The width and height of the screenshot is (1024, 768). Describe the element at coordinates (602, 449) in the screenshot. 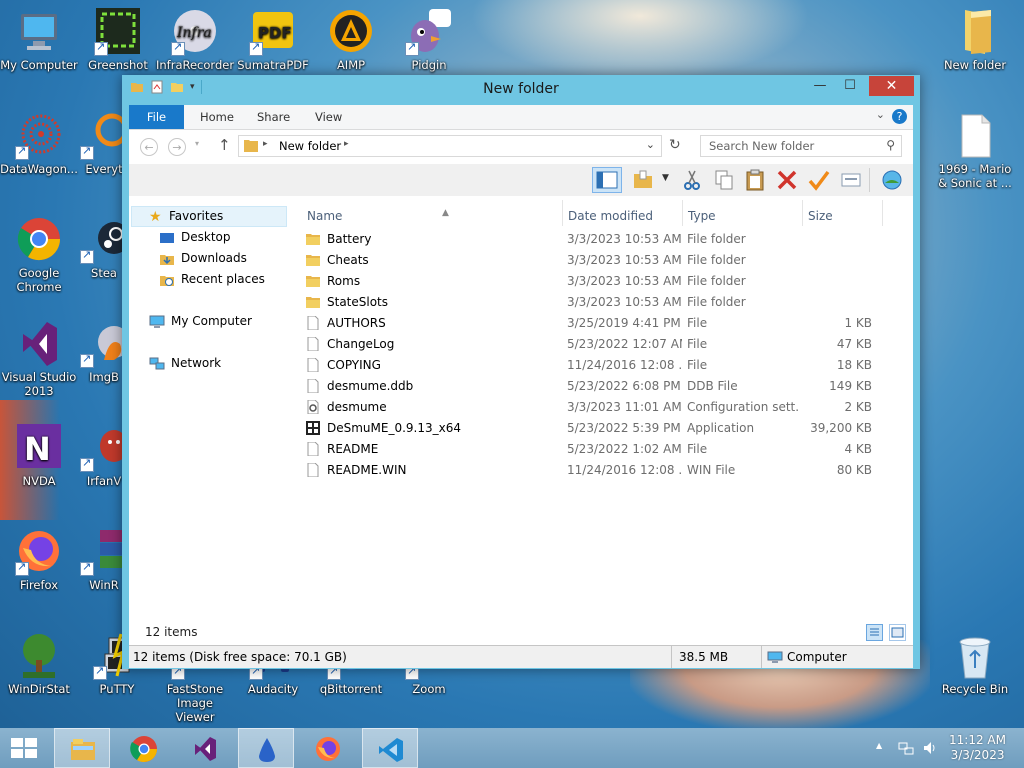

I see `file-row: README 5/23/2022 1:02 AM File 4 KB` at that location.